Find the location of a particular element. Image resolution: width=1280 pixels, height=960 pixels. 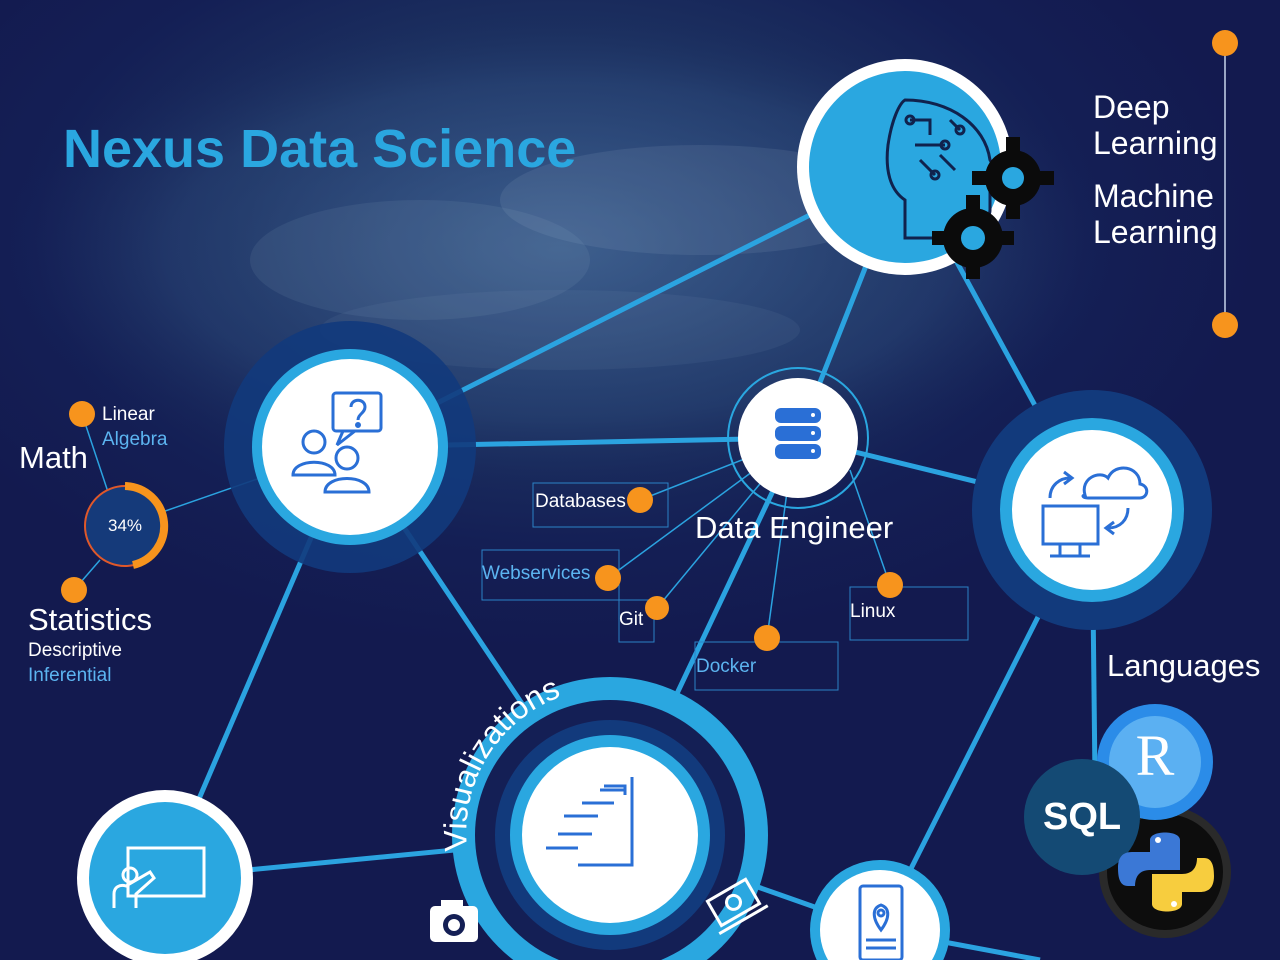

svg-text: Visualizations is located at coordinates (500, 760).